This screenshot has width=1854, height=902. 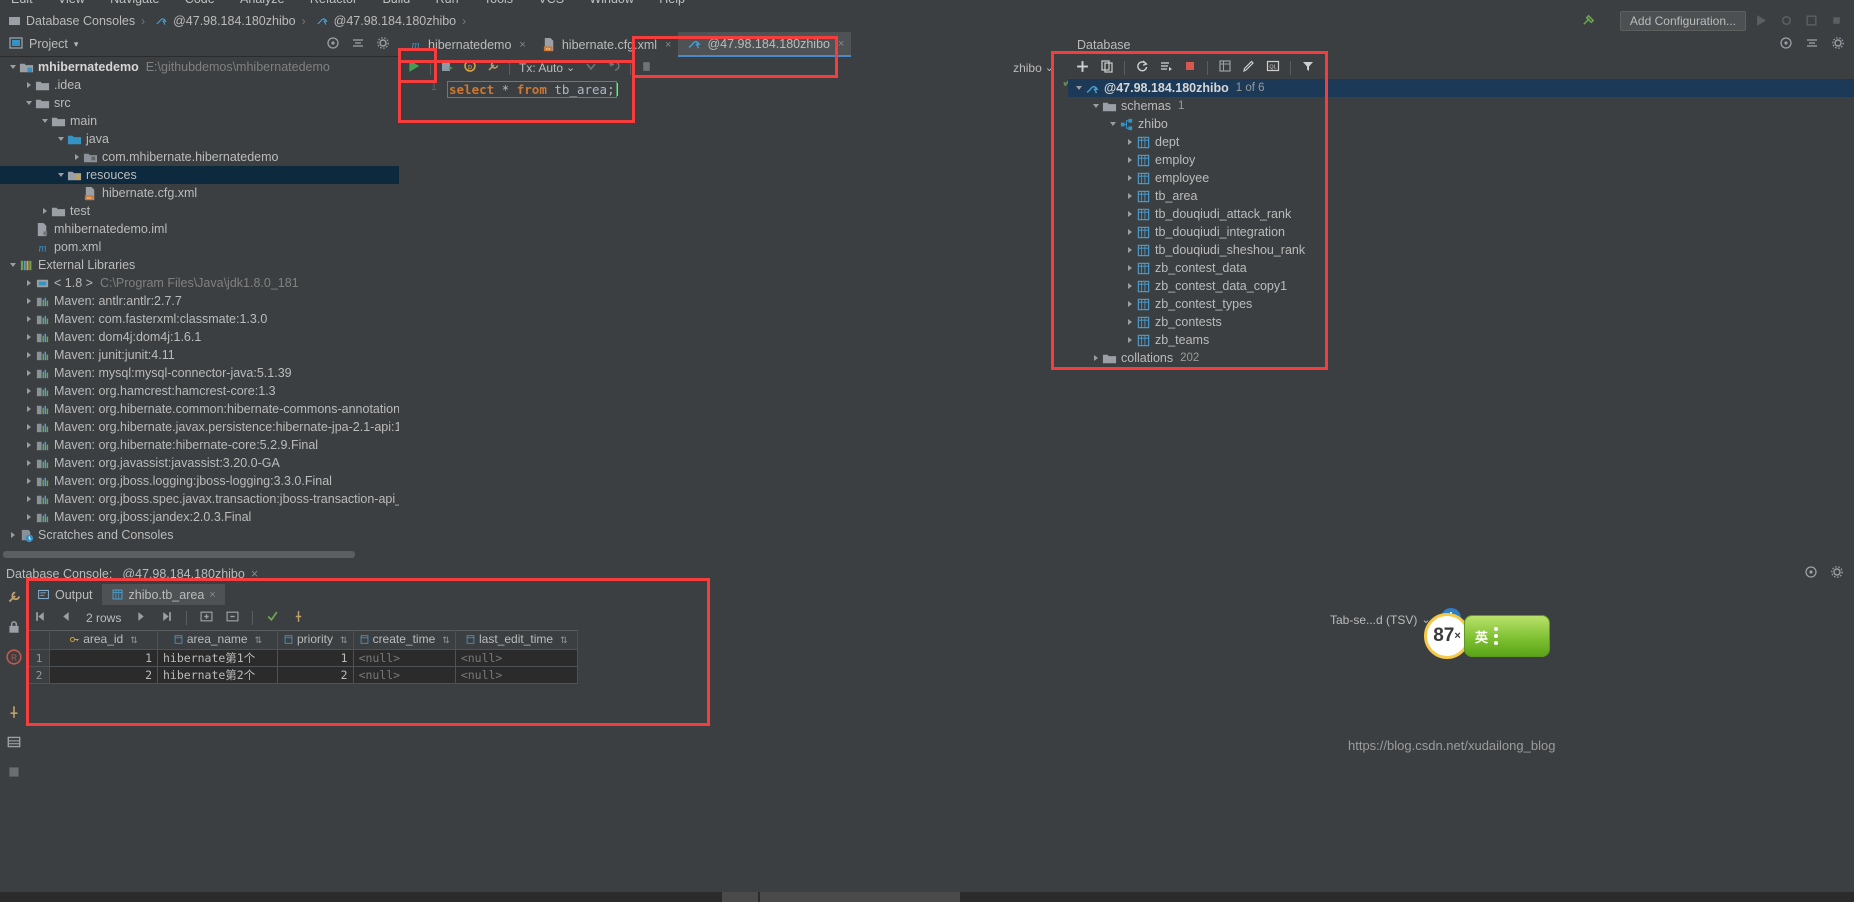 I want to click on tree-row: main, so click(x=199, y=121).